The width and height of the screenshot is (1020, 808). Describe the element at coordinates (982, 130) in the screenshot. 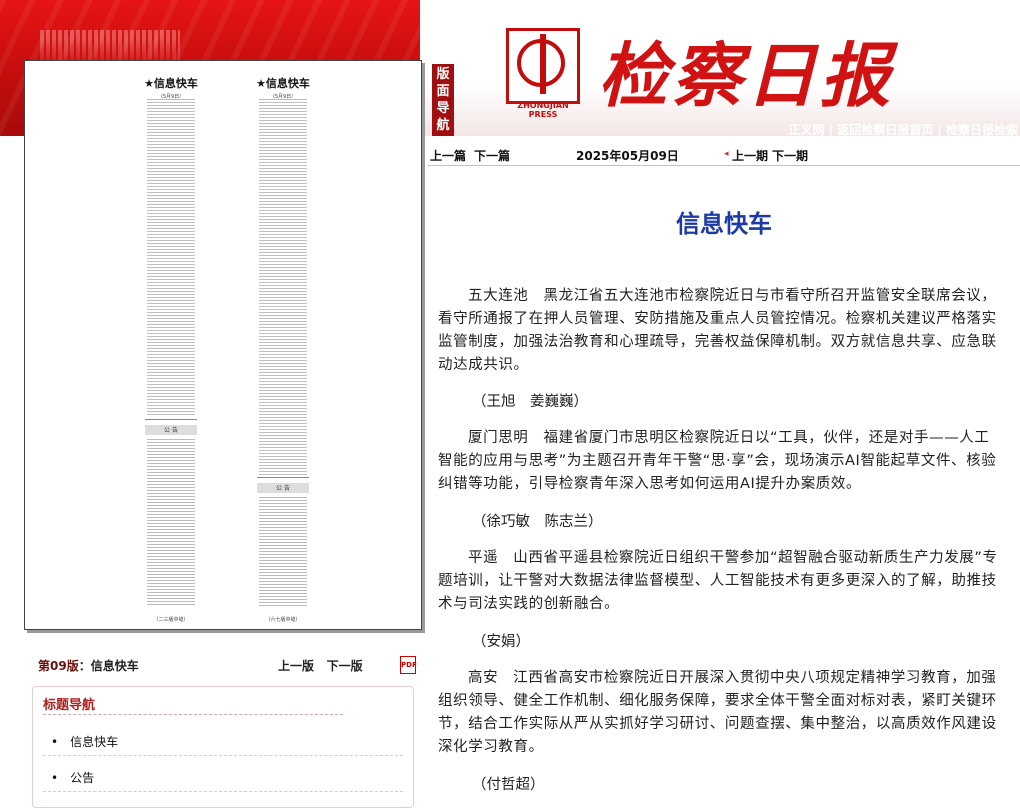

I see `link-search: 检察日报检索` at that location.